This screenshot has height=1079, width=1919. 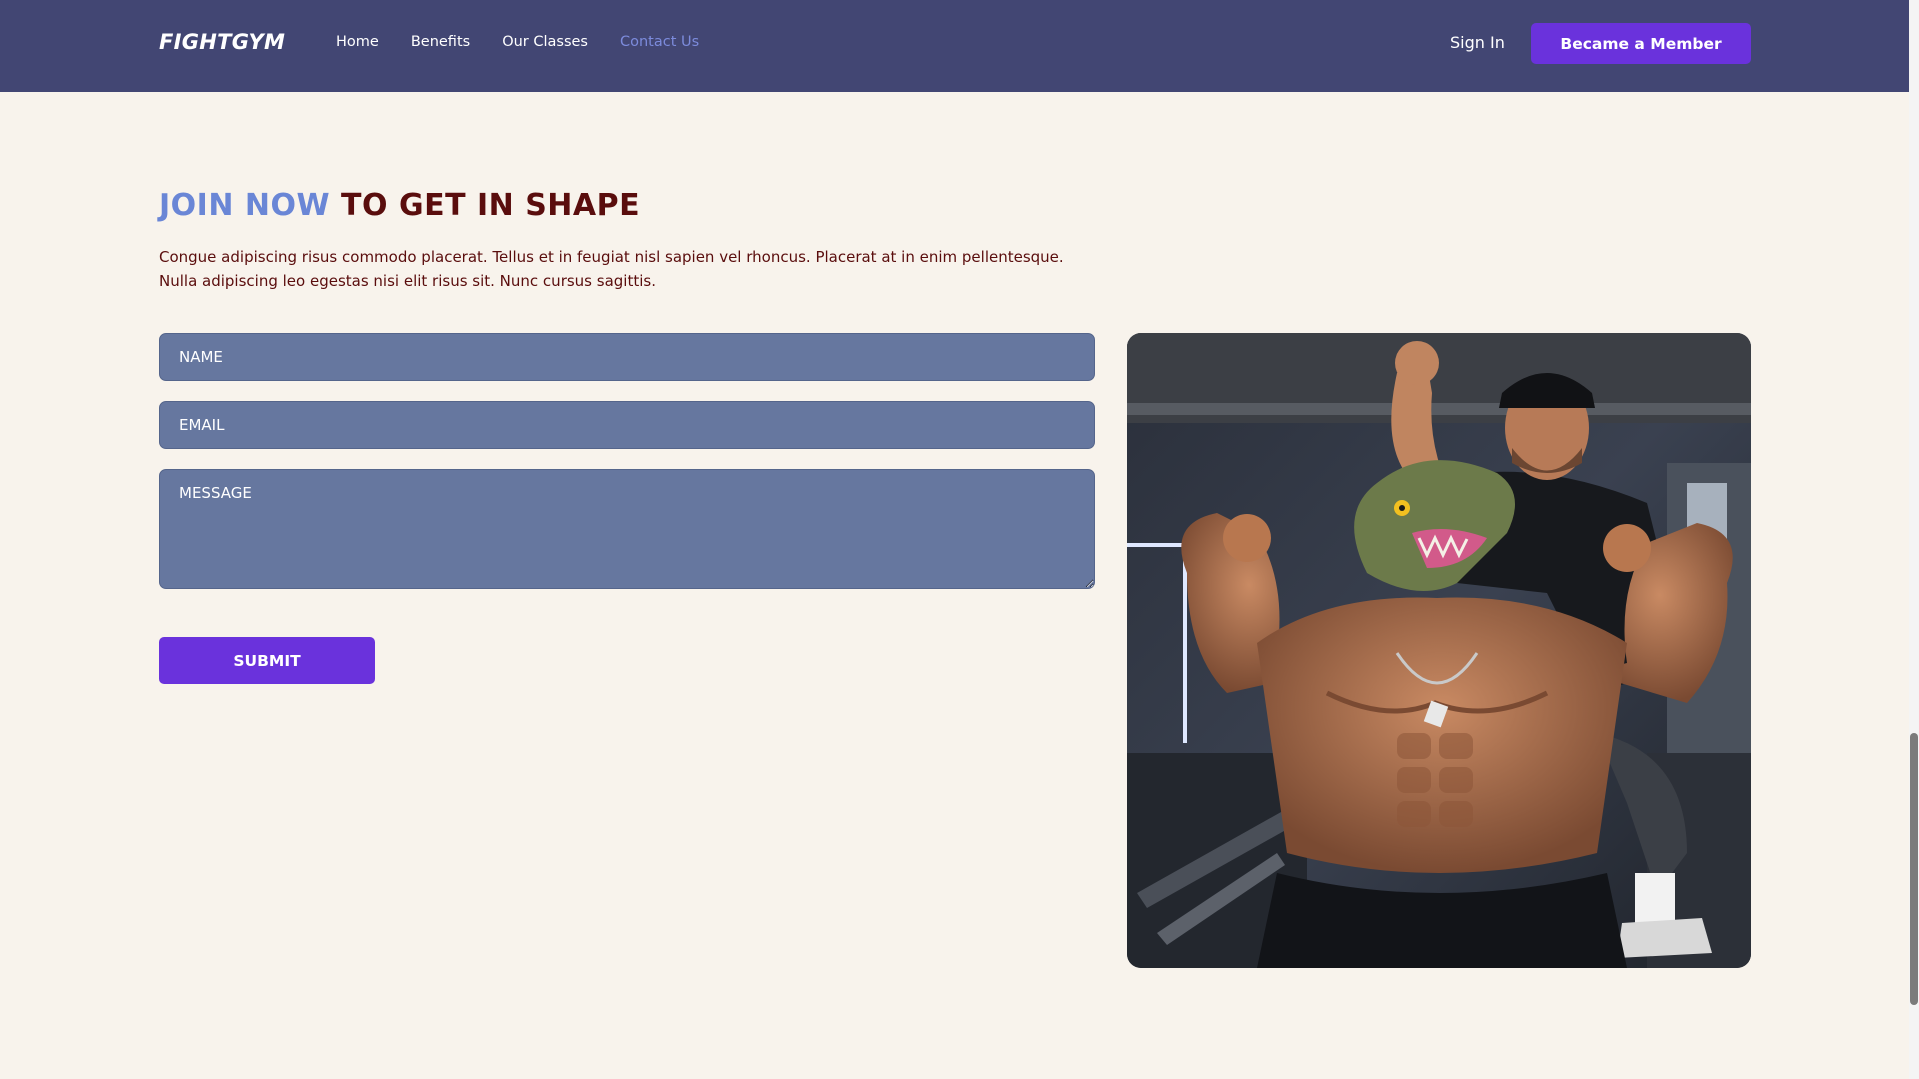 What do you see at coordinates (545, 42) in the screenshot?
I see `nav-link-our-classes: Our Classes` at bounding box center [545, 42].